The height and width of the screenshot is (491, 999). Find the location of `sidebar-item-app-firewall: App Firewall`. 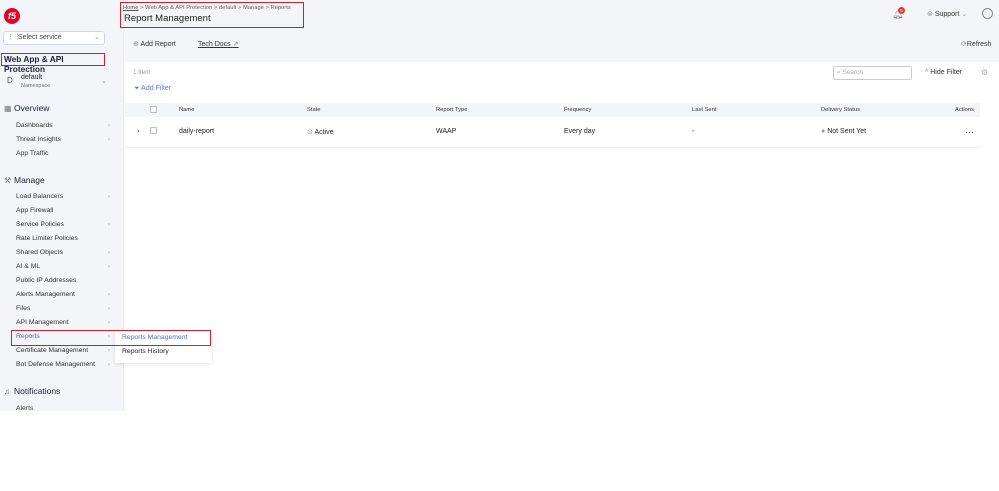

sidebar-item-app-firewall: App Firewall is located at coordinates (63, 210).